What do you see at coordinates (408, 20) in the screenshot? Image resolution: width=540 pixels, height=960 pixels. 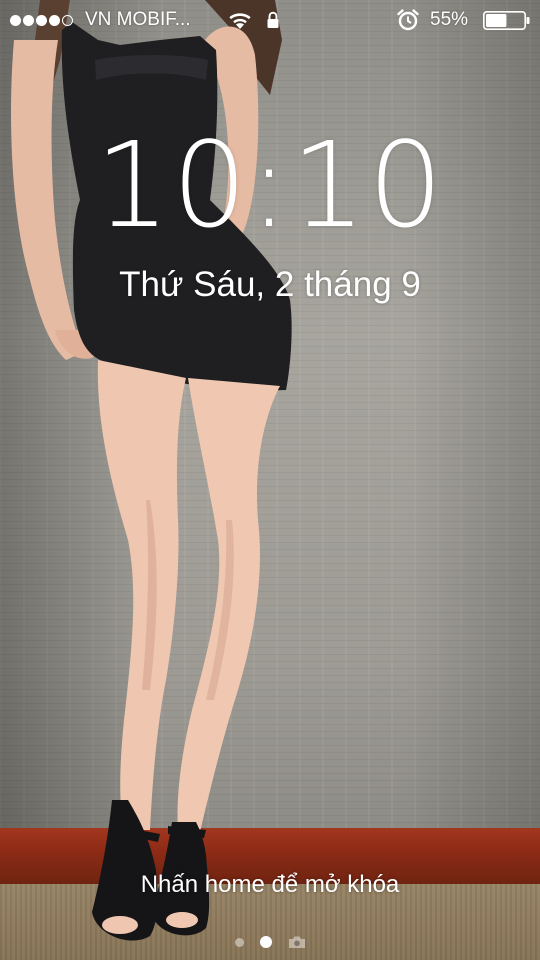 I see `alarm-clock-icon` at bounding box center [408, 20].